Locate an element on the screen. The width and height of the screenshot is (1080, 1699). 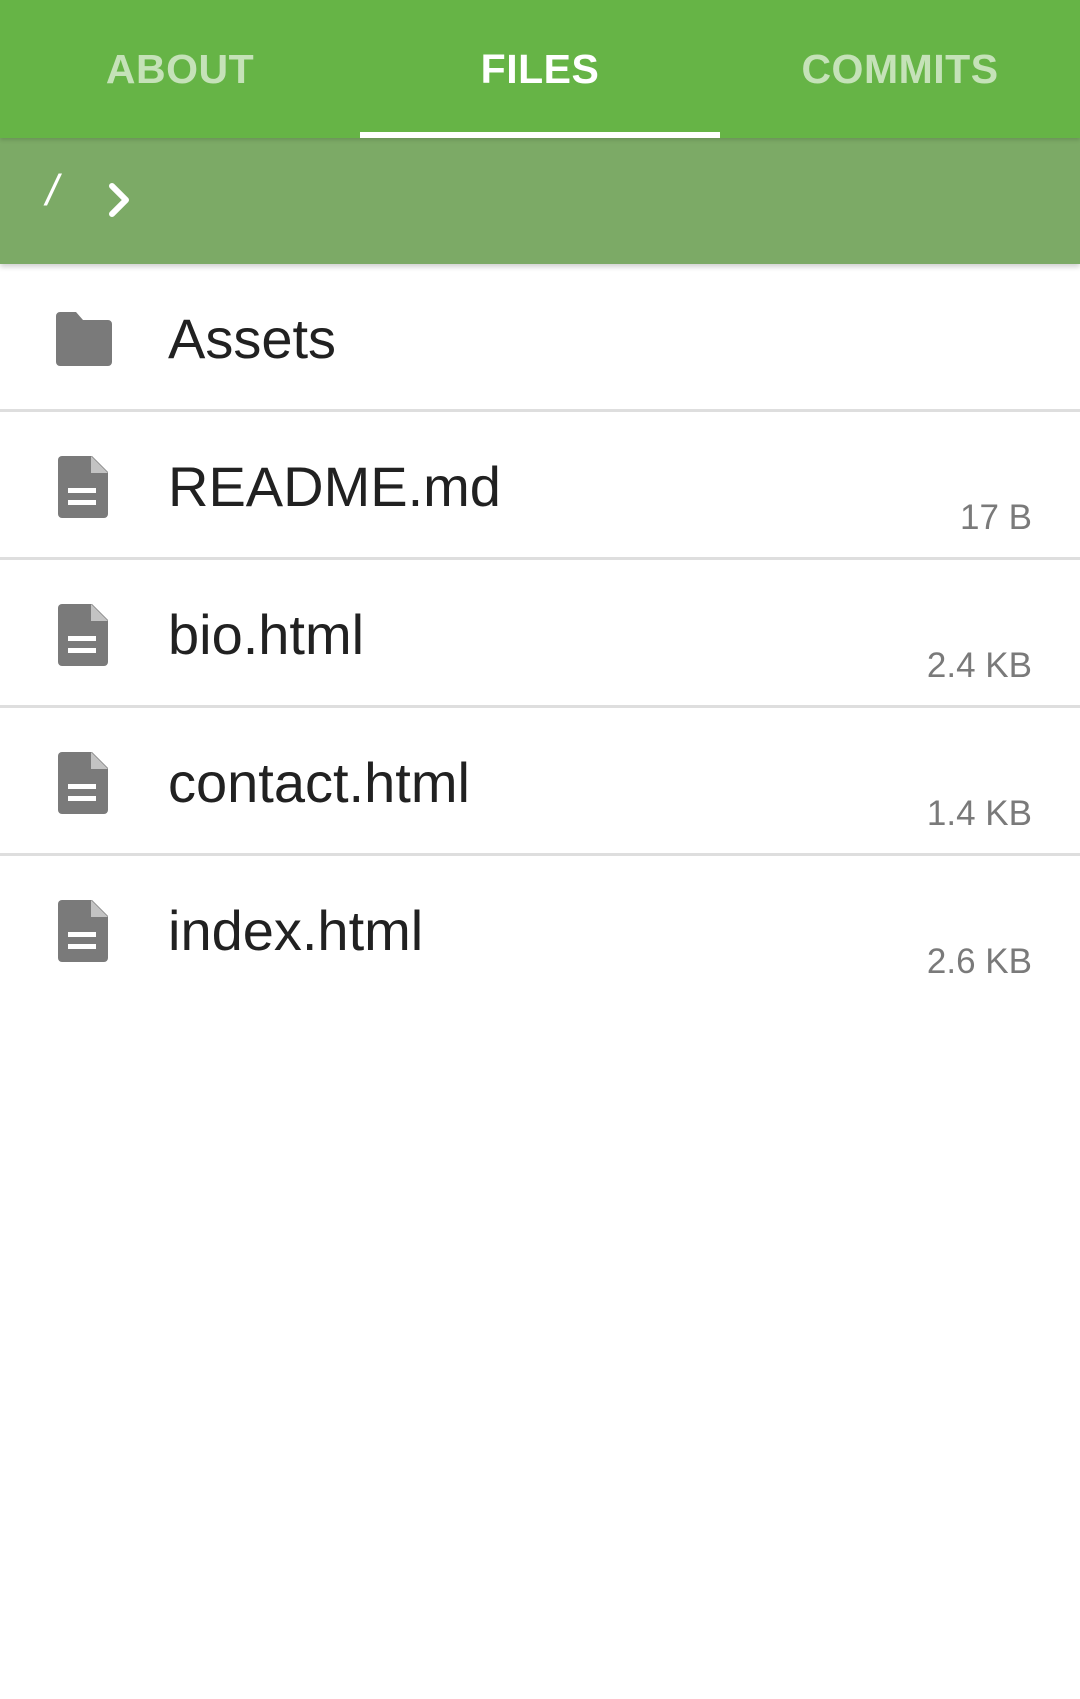
tab-files: FILES is located at coordinates (540, 69).